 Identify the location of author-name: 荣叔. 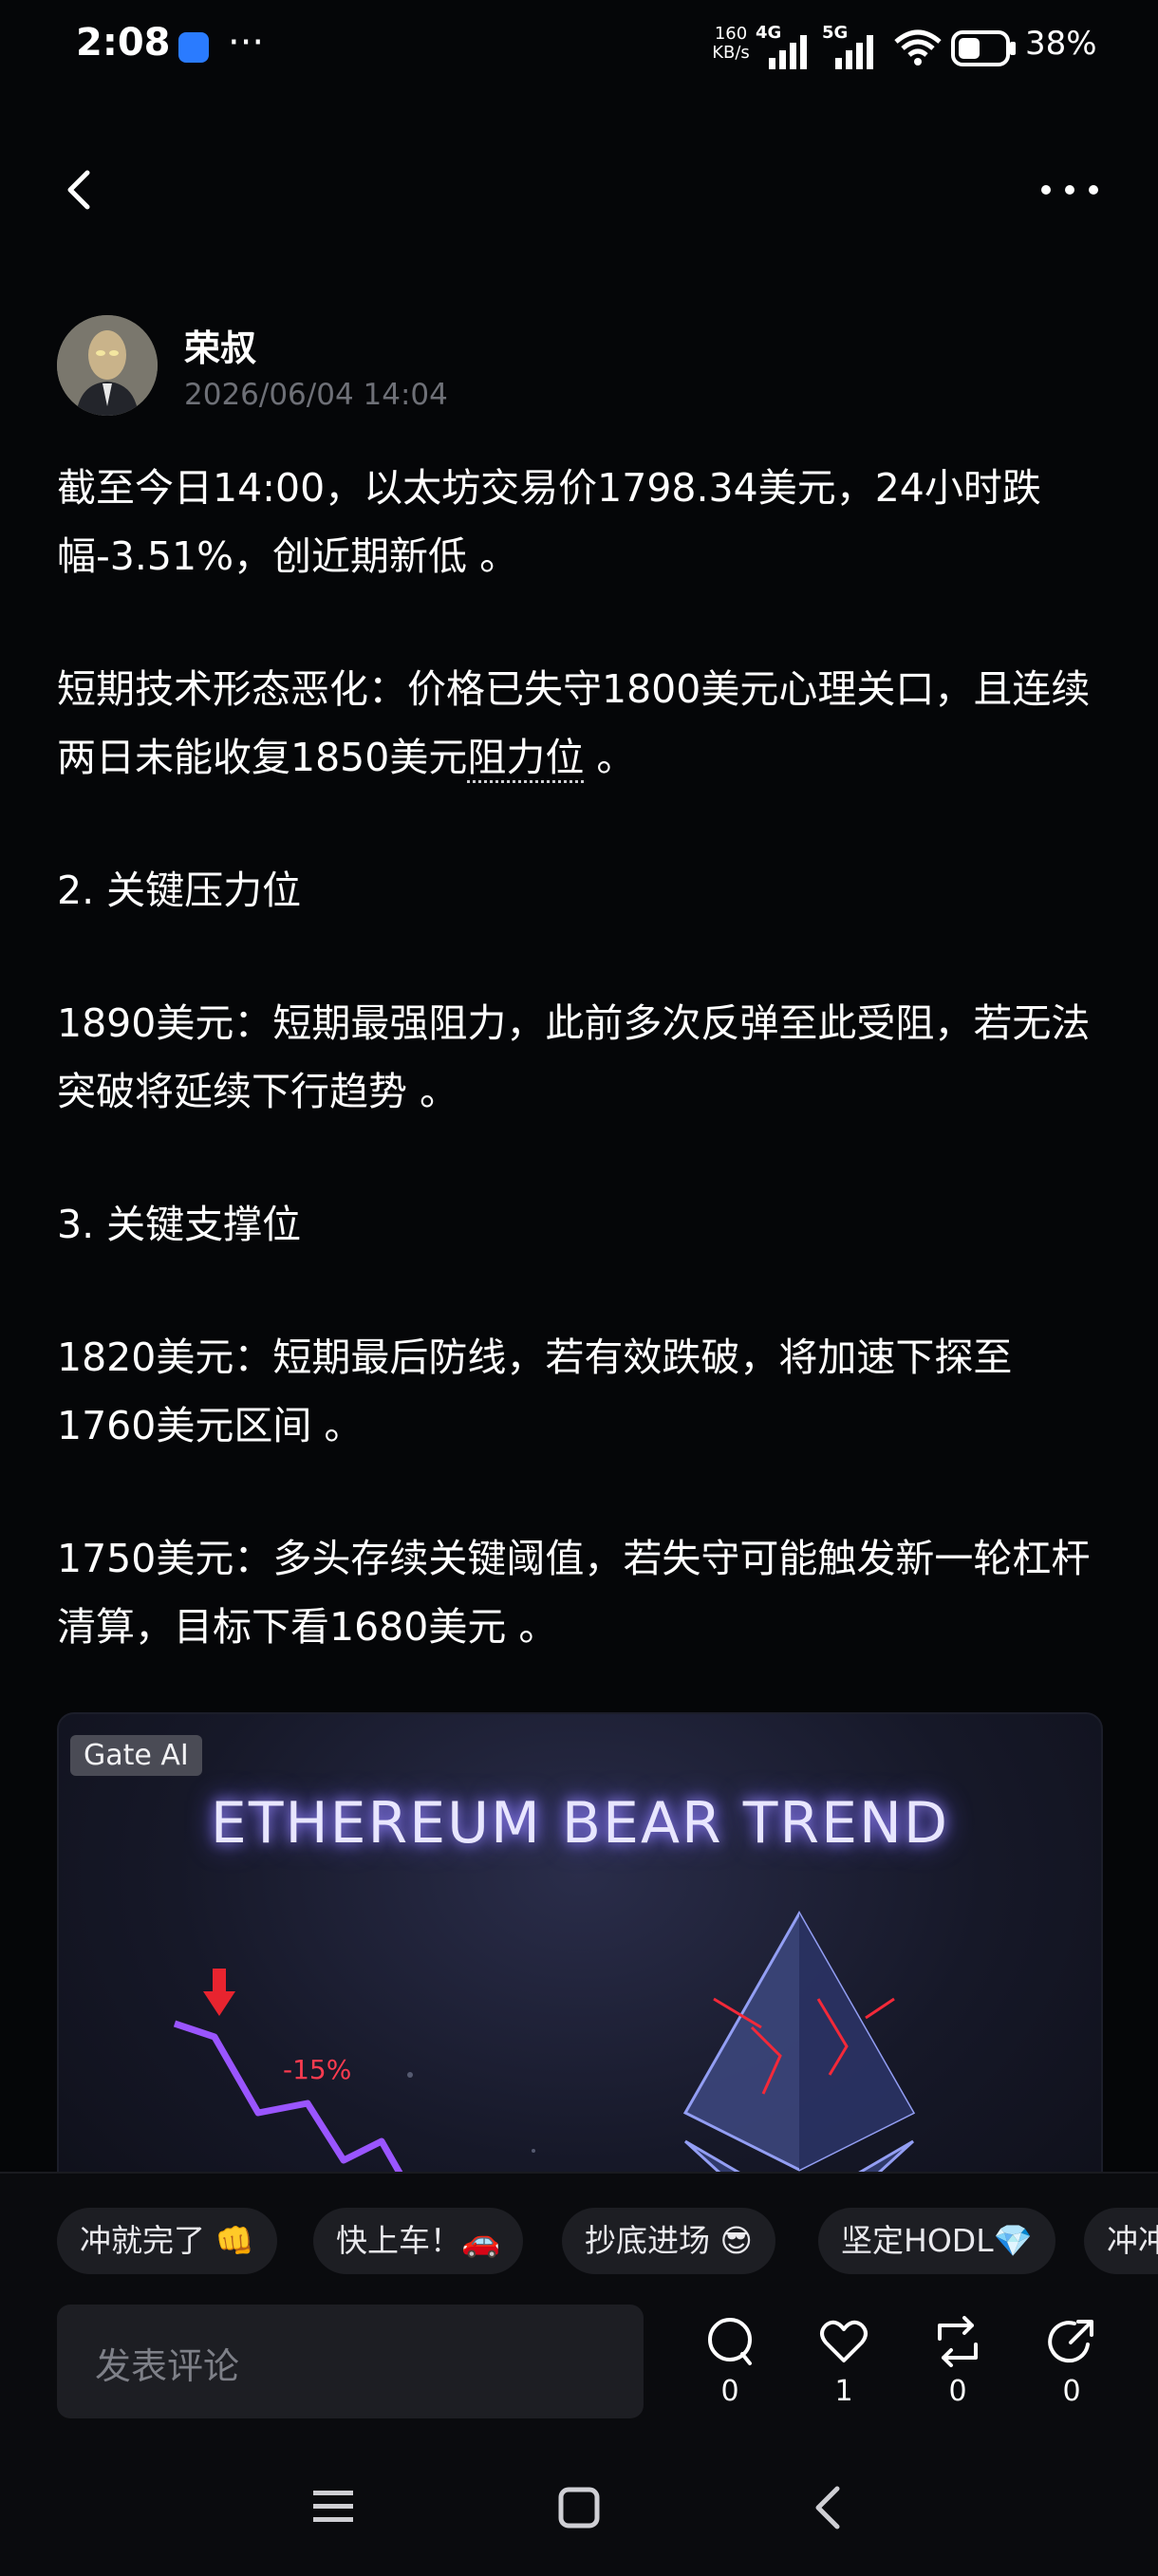
(220, 345).